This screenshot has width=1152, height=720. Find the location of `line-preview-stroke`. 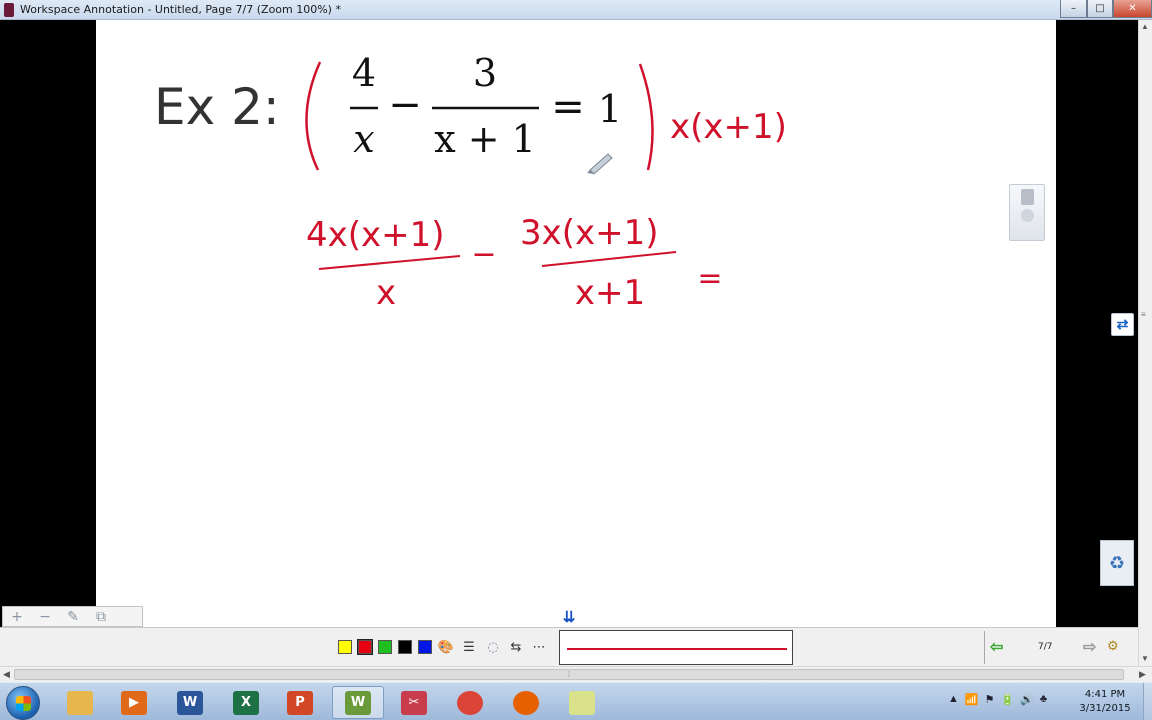

line-preview-stroke is located at coordinates (677, 649).